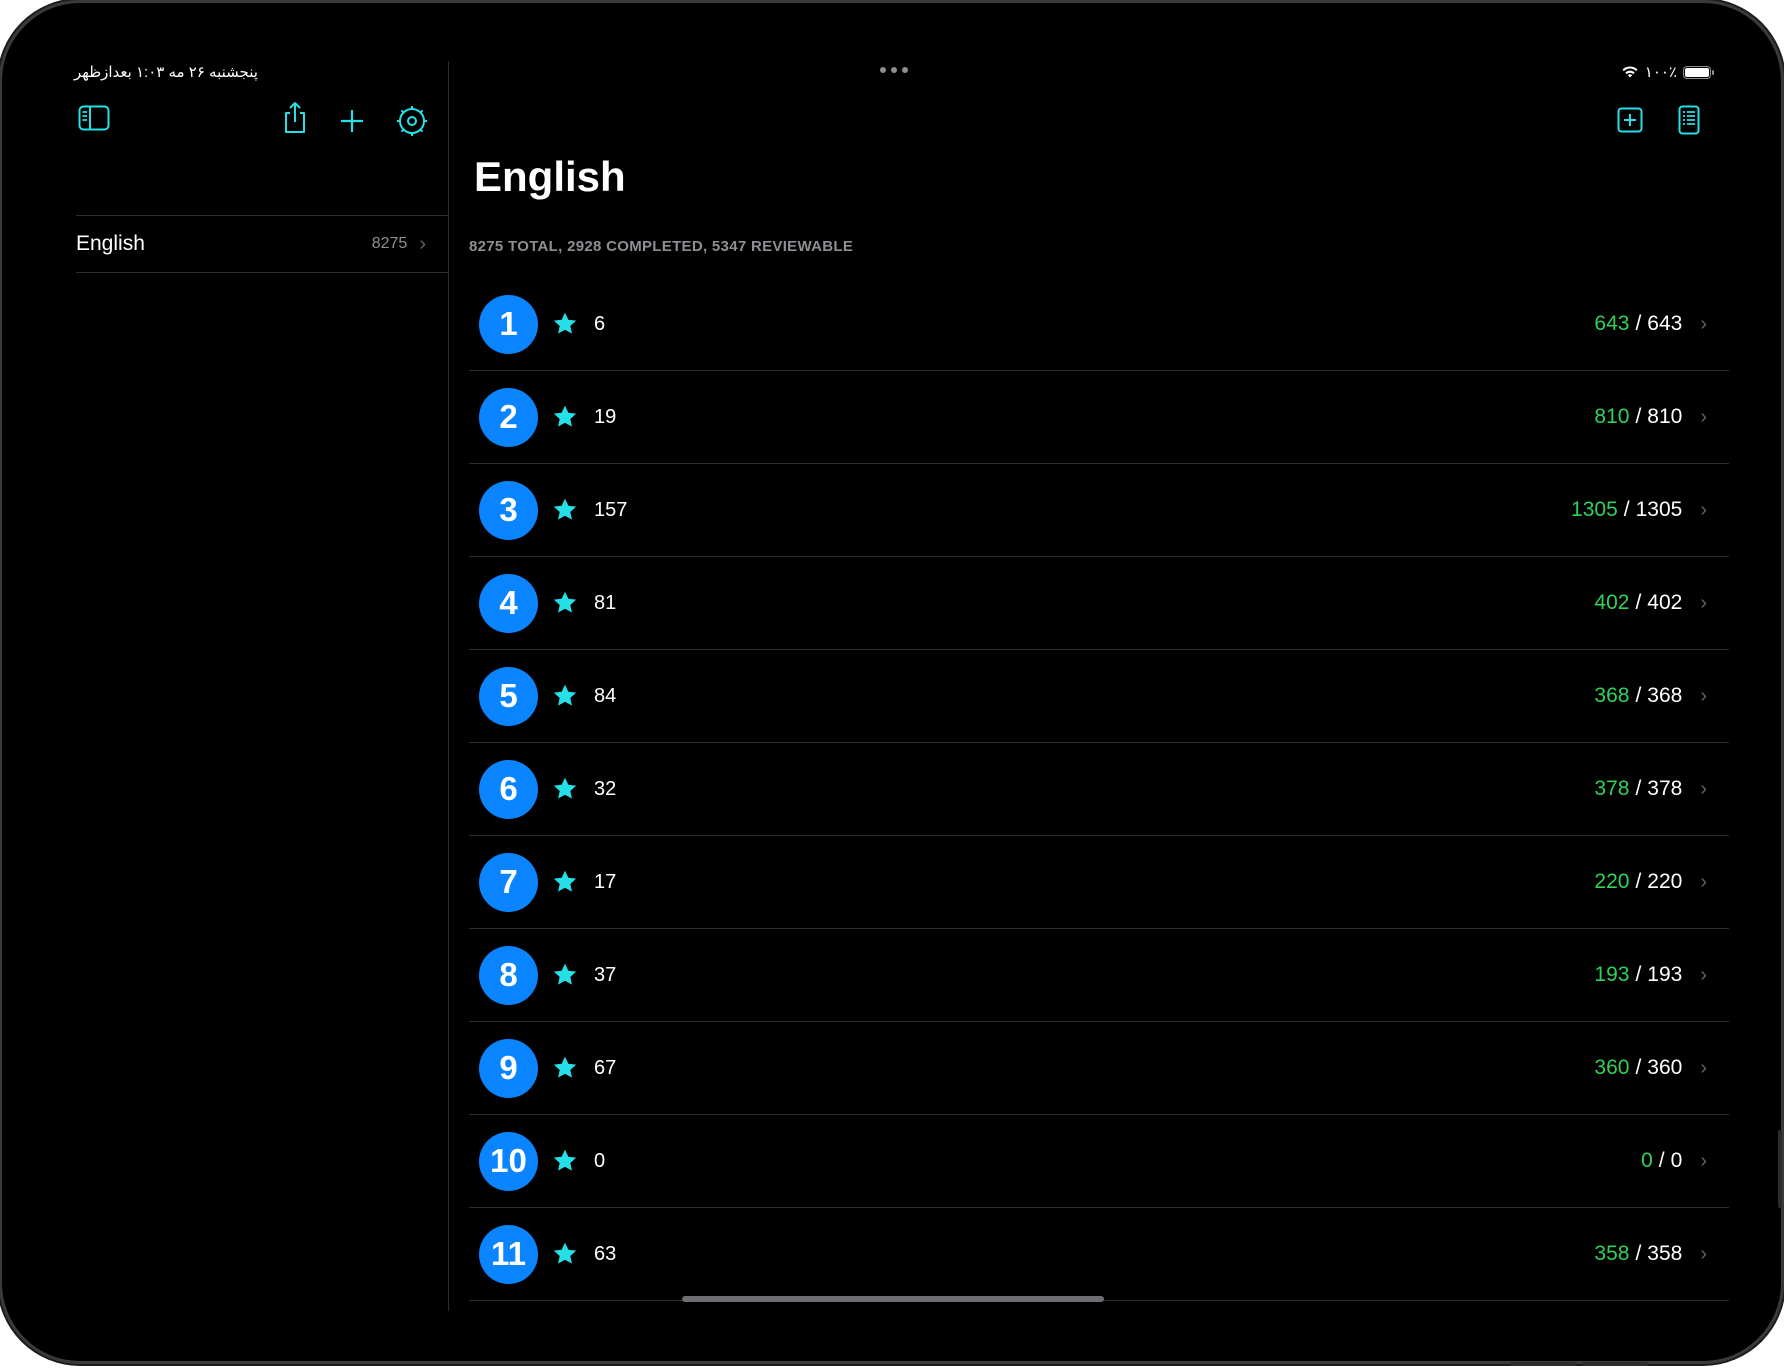 The image size is (1784, 1372). I want to click on progress-count: 360 / 360 ›, so click(1650, 1068).